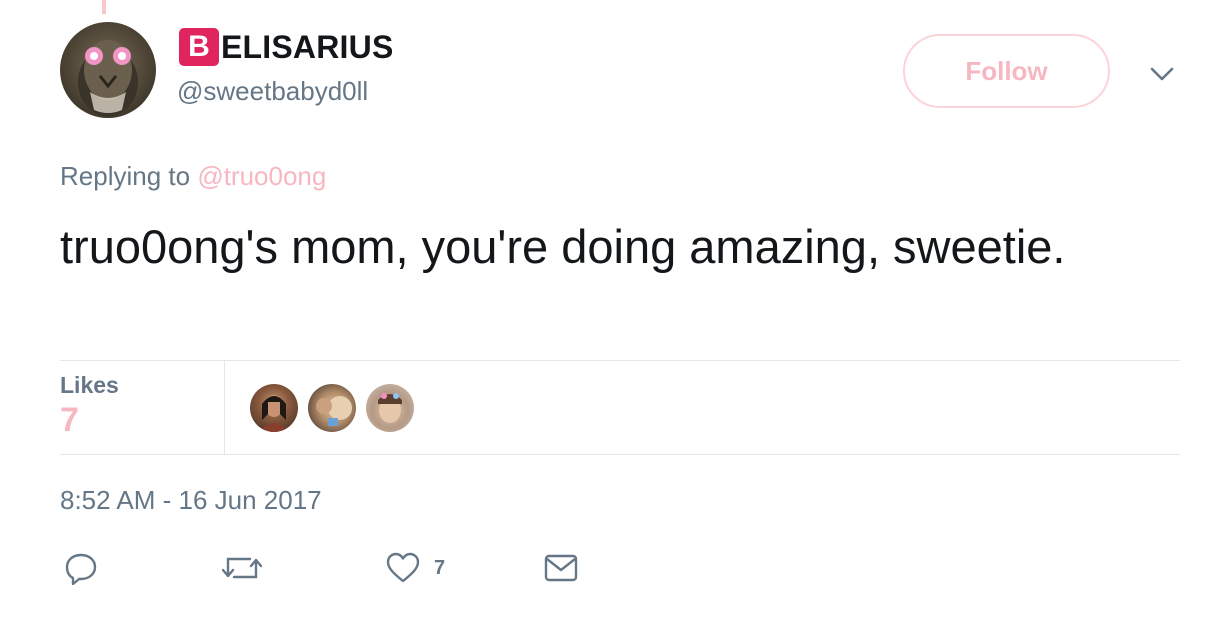 Image resolution: width=1224 pixels, height=624 pixels. What do you see at coordinates (307, 47) in the screenshot?
I see `display-name: ELISARIUS` at bounding box center [307, 47].